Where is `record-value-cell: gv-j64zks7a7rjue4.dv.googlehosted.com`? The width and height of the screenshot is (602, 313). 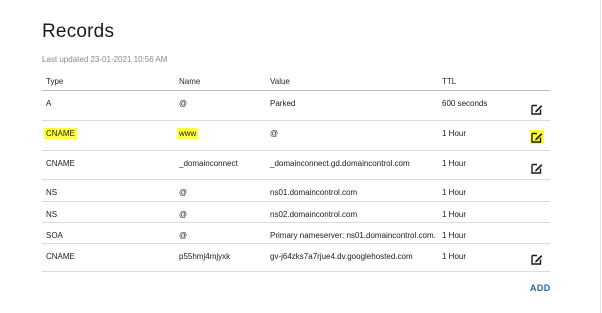 record-value-cell: gv-j64zks7a7rjue4.dv.googlehosted.com is located at coordinates (341, 256).